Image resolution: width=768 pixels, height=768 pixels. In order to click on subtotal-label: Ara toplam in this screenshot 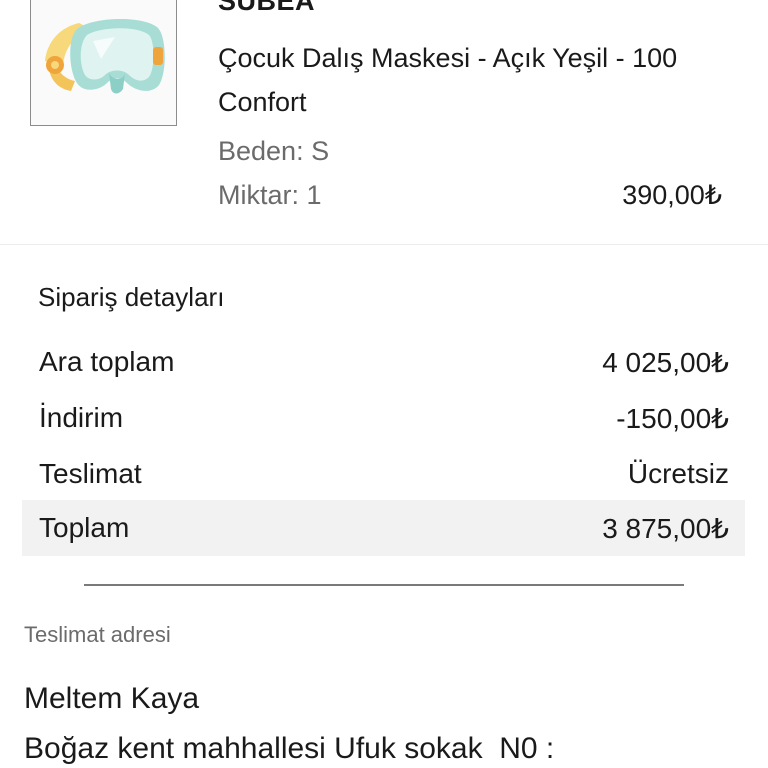, I will do `click(107, 361)`.